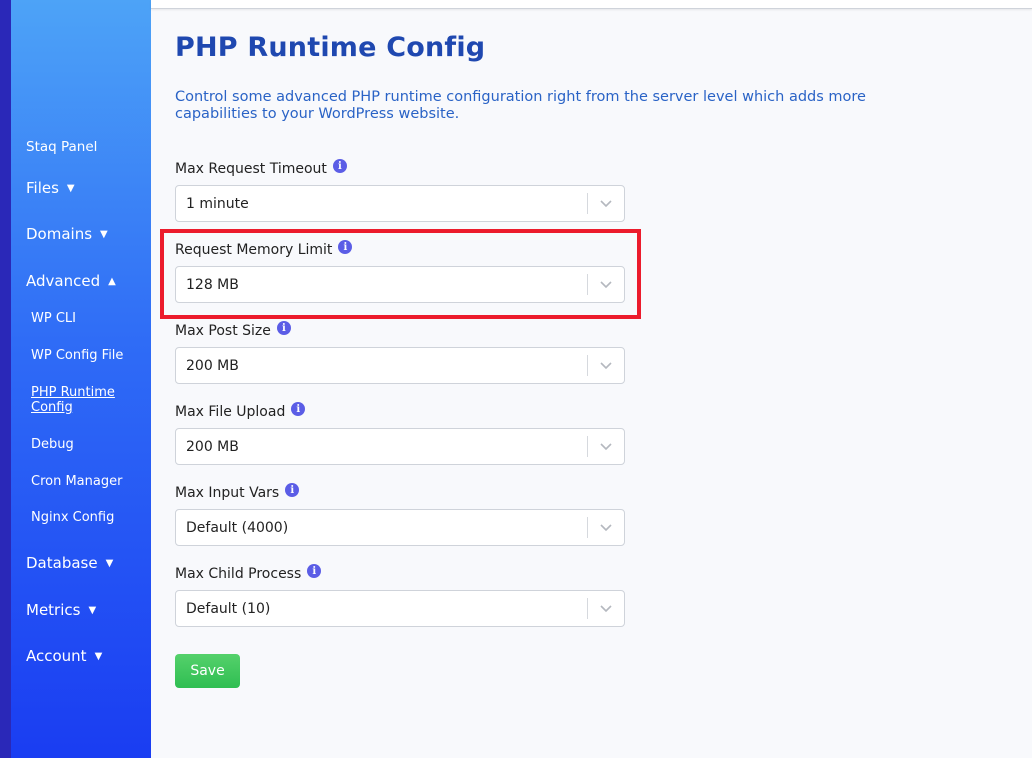  What do you see at coordinates (238, 574) in the screenshot?
I see `field-label-text: Max Child Process` at bounding box center [238, 574].